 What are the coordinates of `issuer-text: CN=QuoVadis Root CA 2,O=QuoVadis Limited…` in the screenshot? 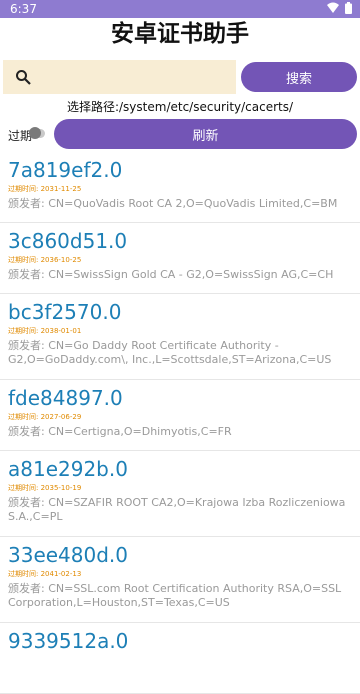 It's located at (193, 203).